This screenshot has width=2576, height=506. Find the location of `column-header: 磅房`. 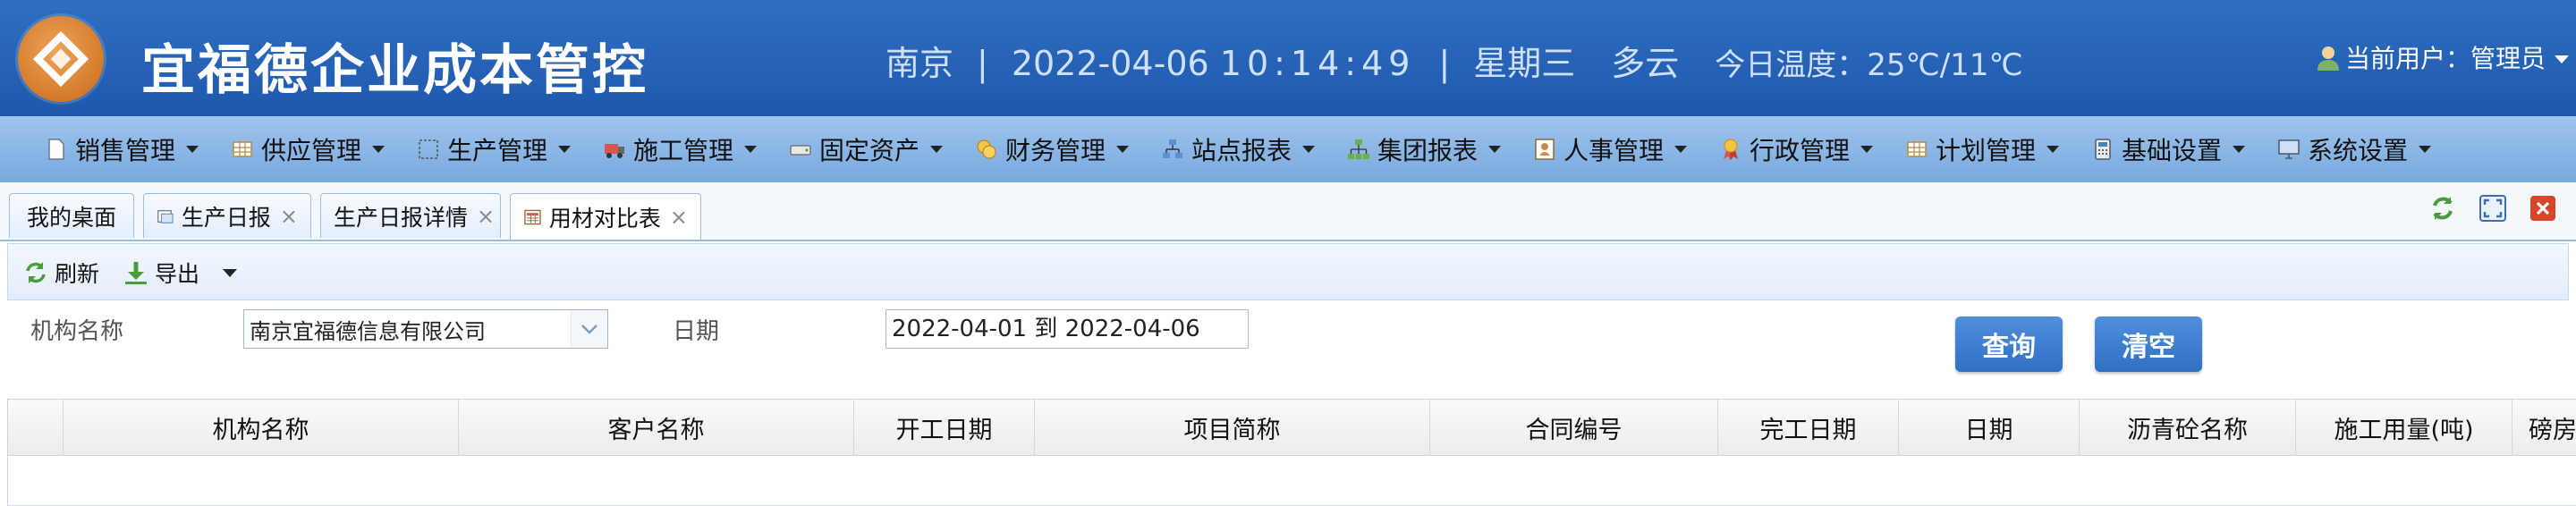

column-header: 磅房 is located at coordinates (2544, 427).